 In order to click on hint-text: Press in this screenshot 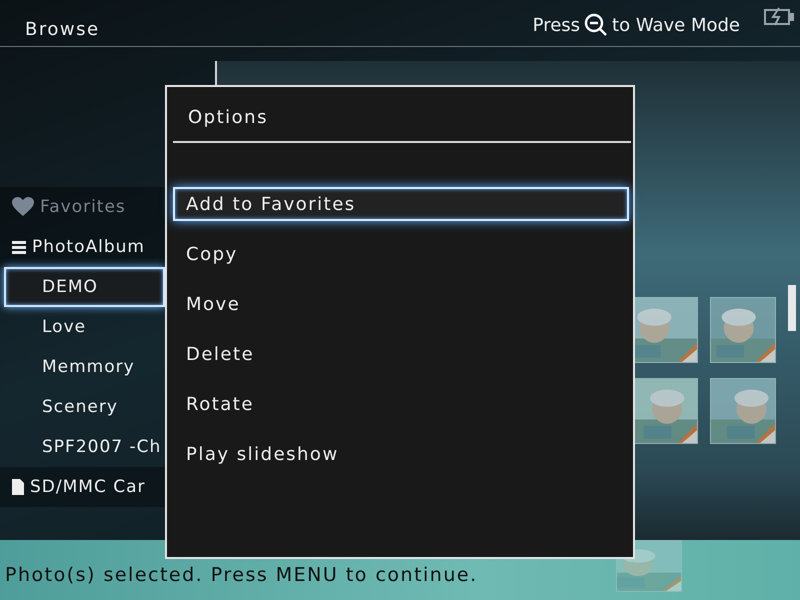, I will do `click(556, 25)`.